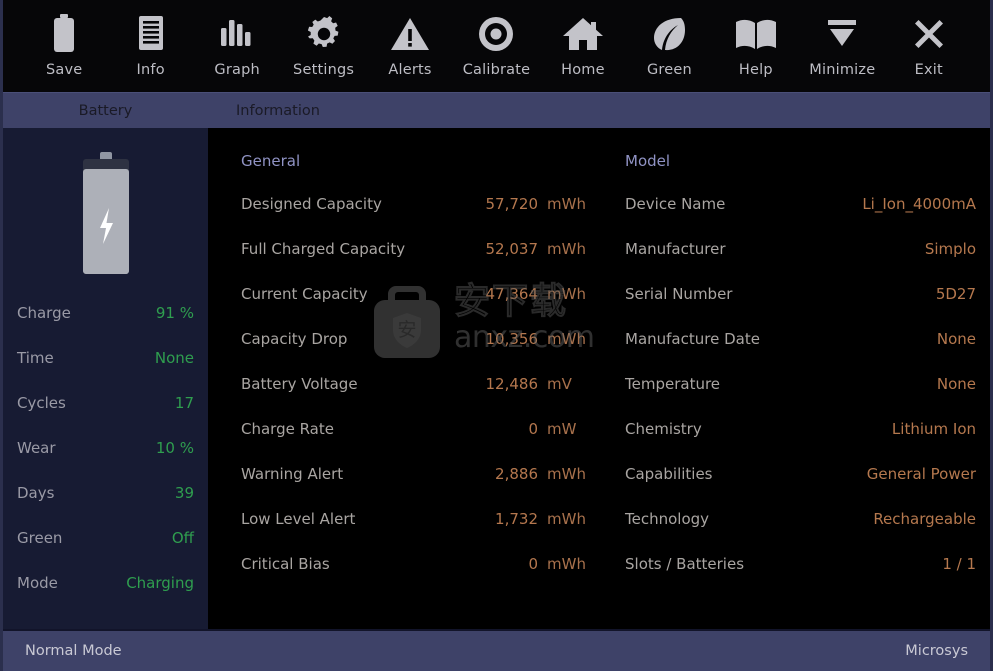 Image resolution: width=993 pixels, height=671 pixels. I want to click on value-designed-capacity: 57,720, so click(512, 204).